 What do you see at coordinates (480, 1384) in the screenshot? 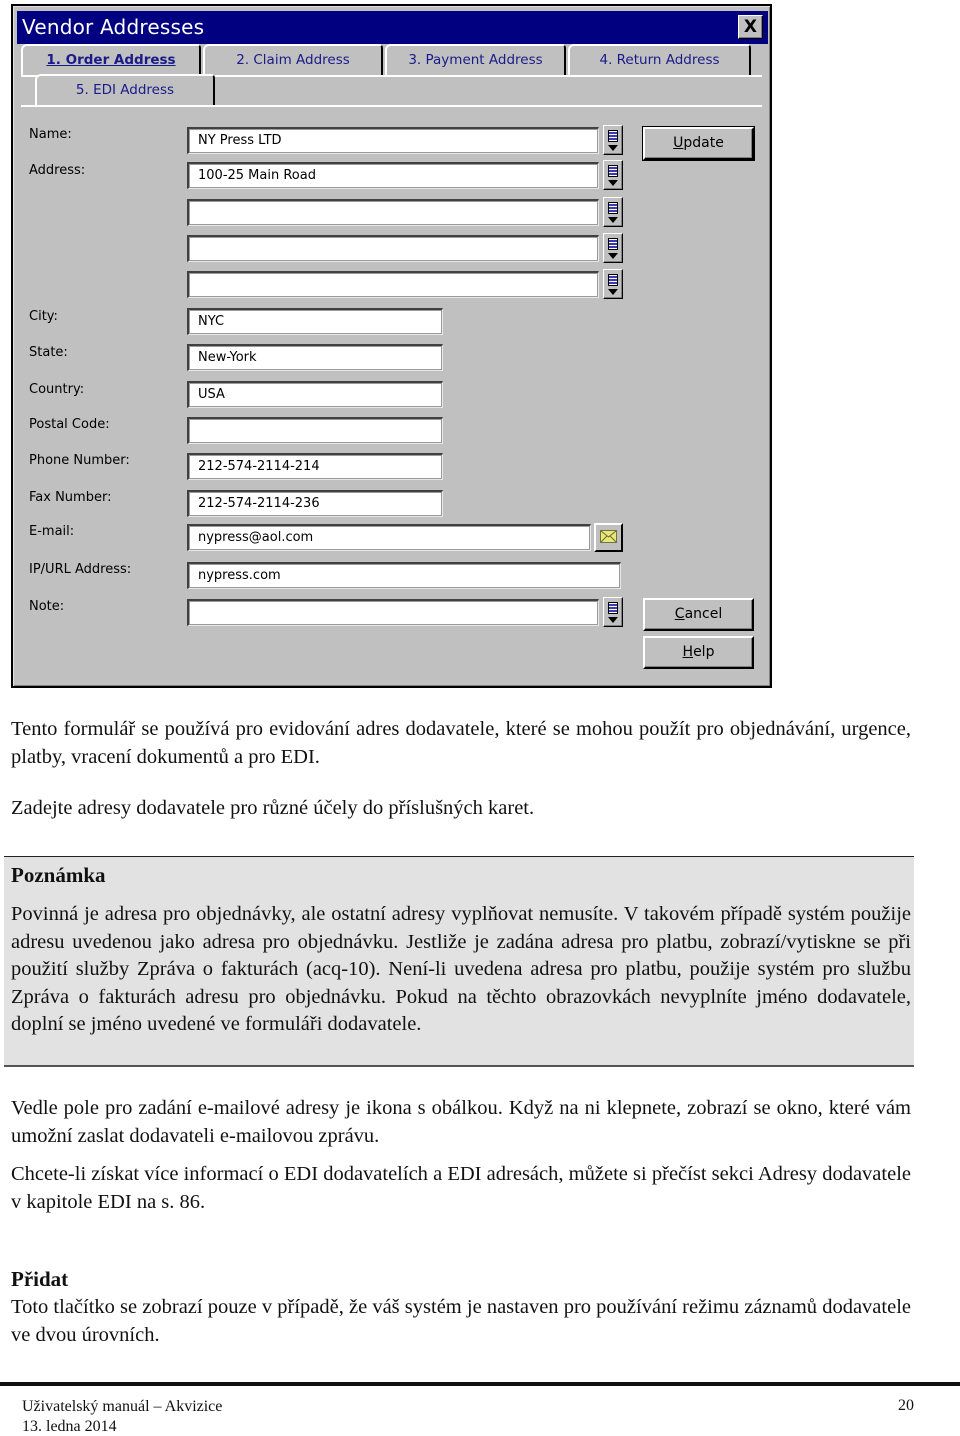
I see `footer-divider` at bounding box center [480, 1384].